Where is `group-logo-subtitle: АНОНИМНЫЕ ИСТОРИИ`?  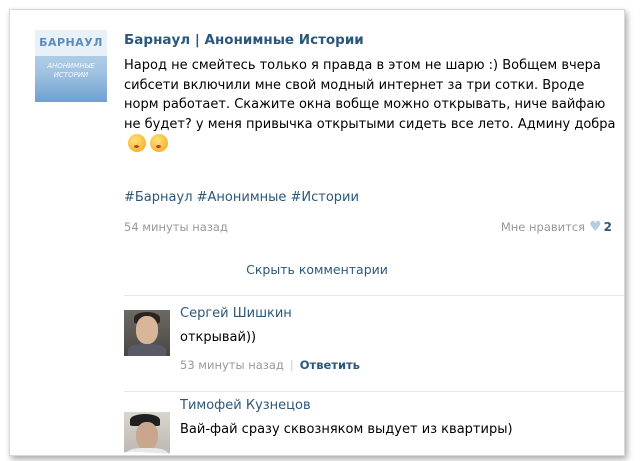 group-logo-subtitle: АНОНИМНЫЕ ИСТОРИИ is located at coordinates (71, 70).